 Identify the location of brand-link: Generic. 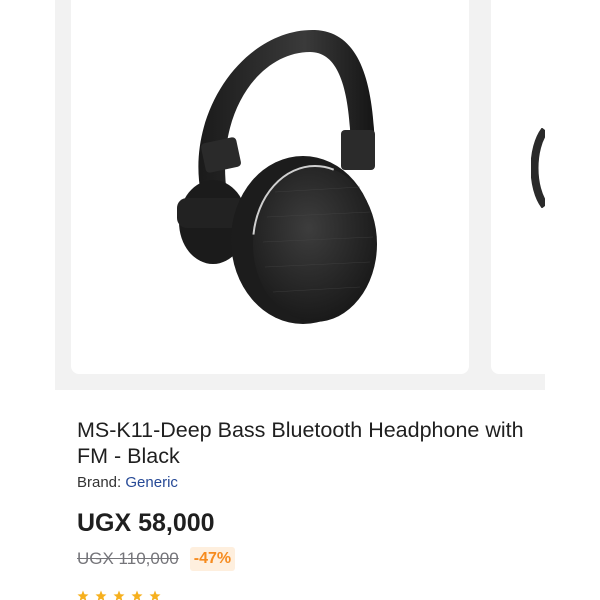
(151, 482).